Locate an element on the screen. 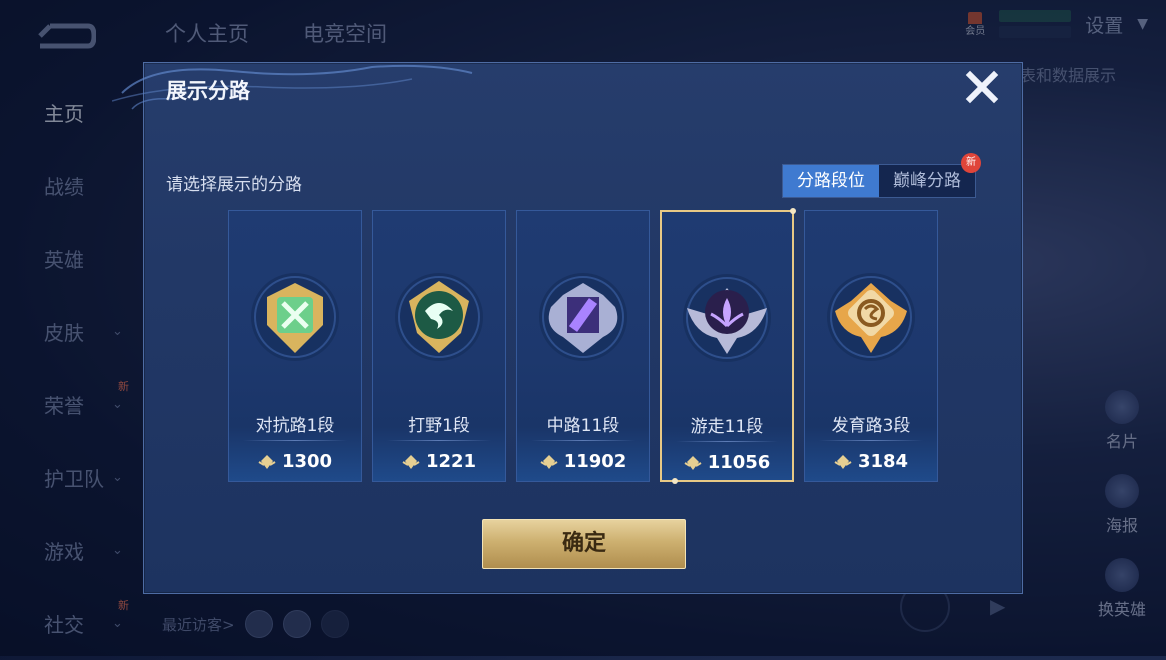 Image resolution: width=1166 pixels, height=660 pixels. change-hero-icon is located at coordinates (1122, 575).